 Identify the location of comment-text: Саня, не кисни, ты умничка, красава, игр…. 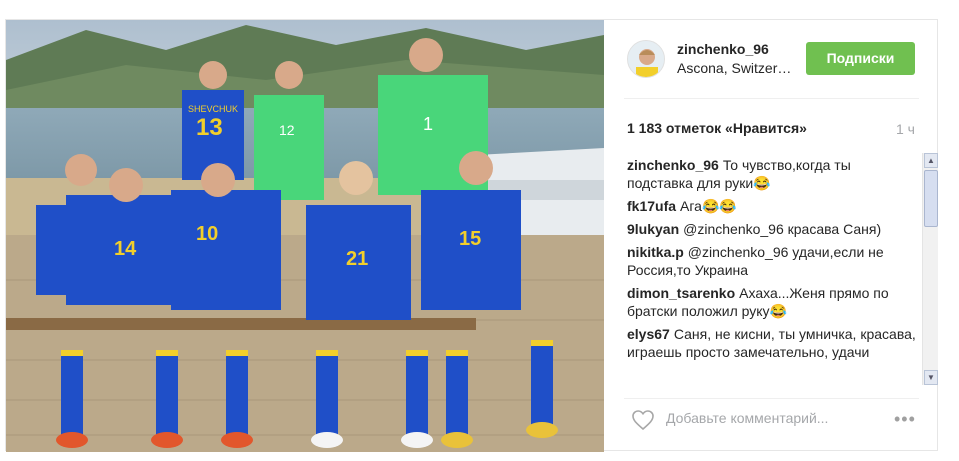
(771, 343).